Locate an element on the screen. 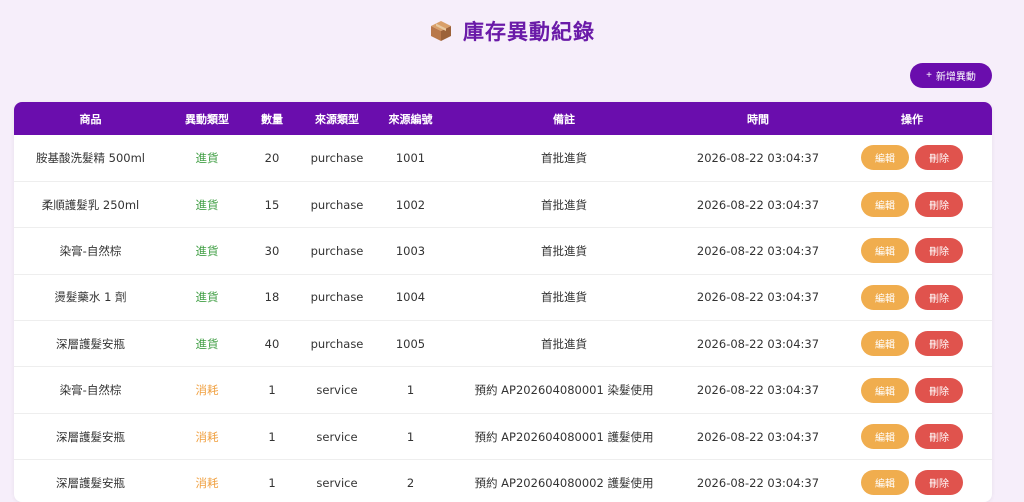  add-transaction-label: 新增異動 is located at coordinates (955, 77).